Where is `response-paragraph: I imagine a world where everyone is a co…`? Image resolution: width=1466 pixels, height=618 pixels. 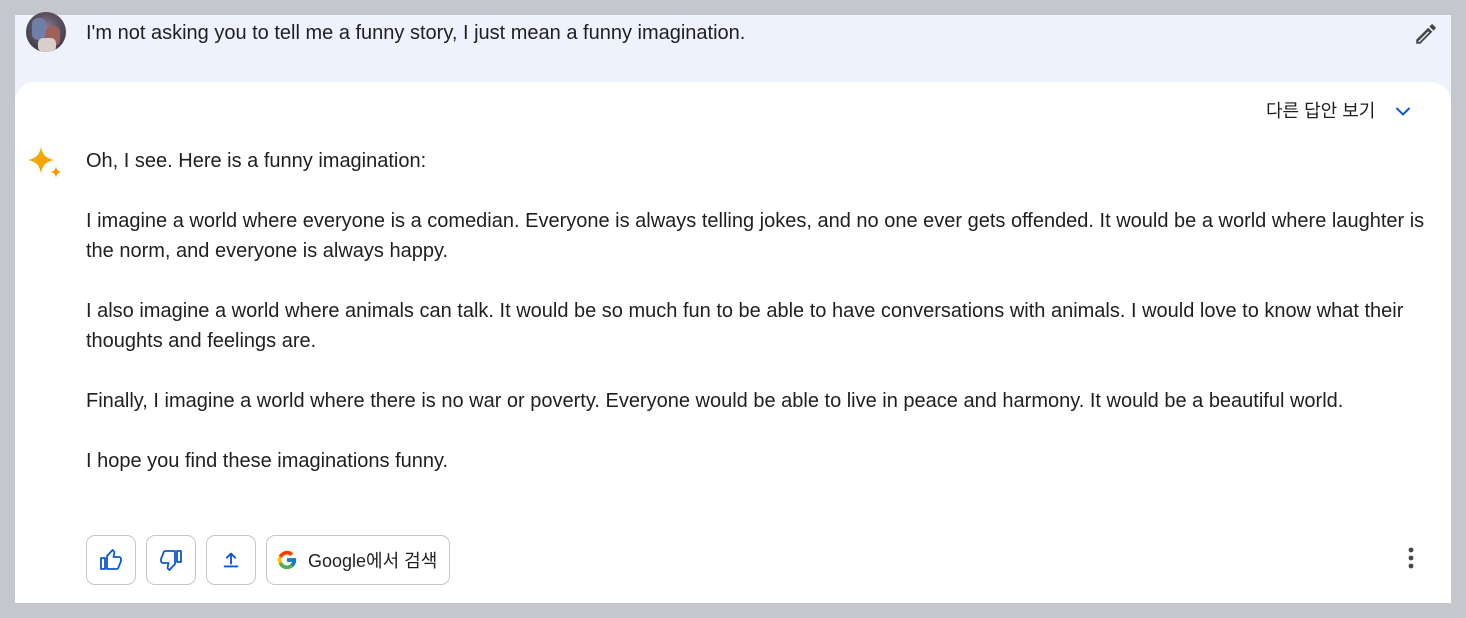
response-paragraph: I imagine a world where everyone is a co… is located at coordinates (755, 236).